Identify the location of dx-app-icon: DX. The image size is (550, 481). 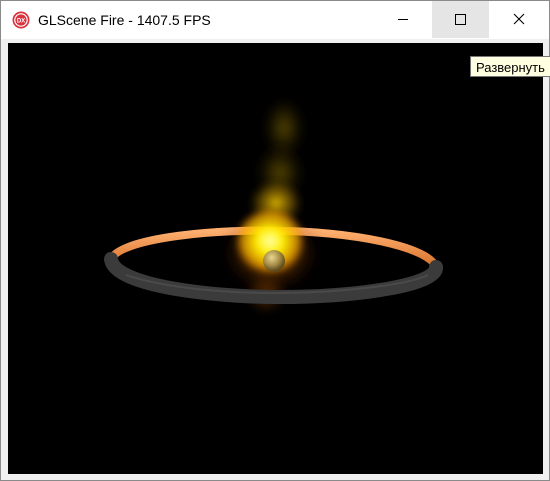
(21, 20).